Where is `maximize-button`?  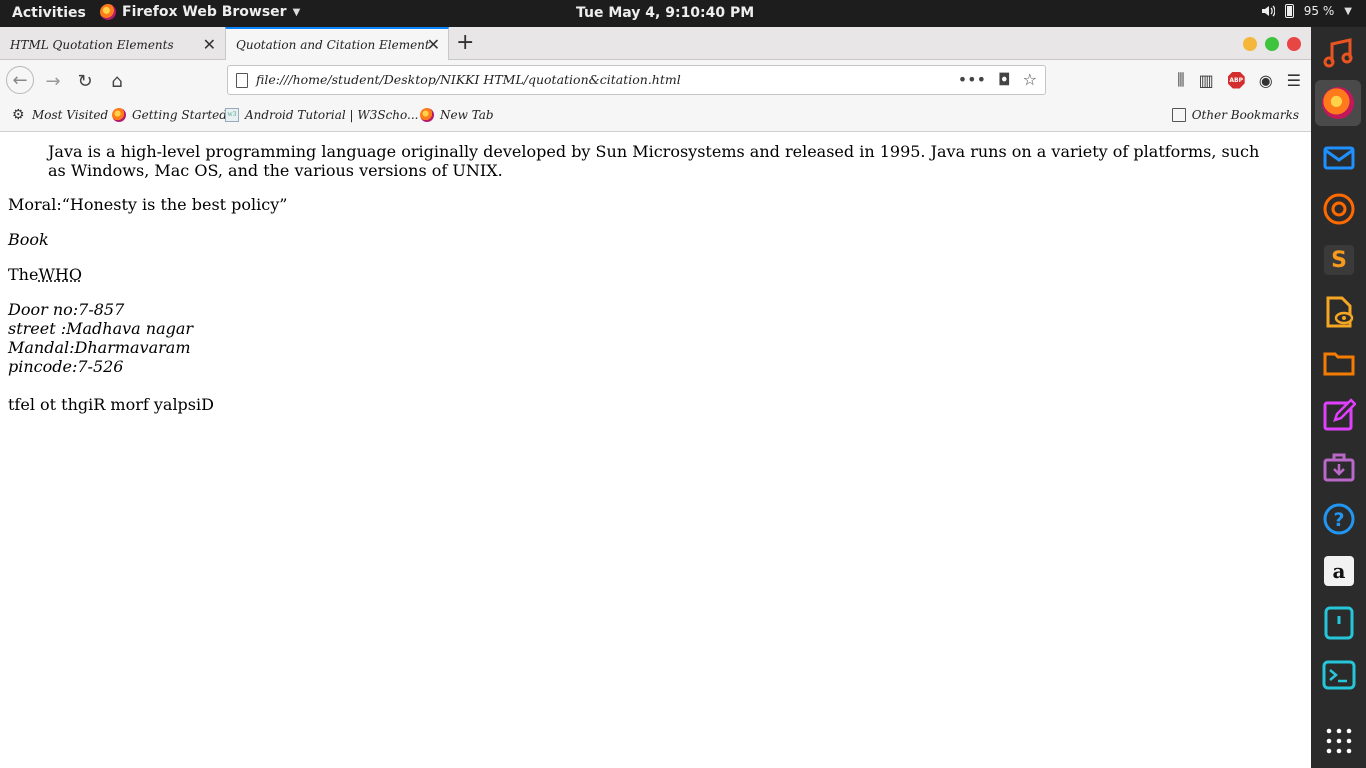
maximize-button is located at coordinates (1272, 44).